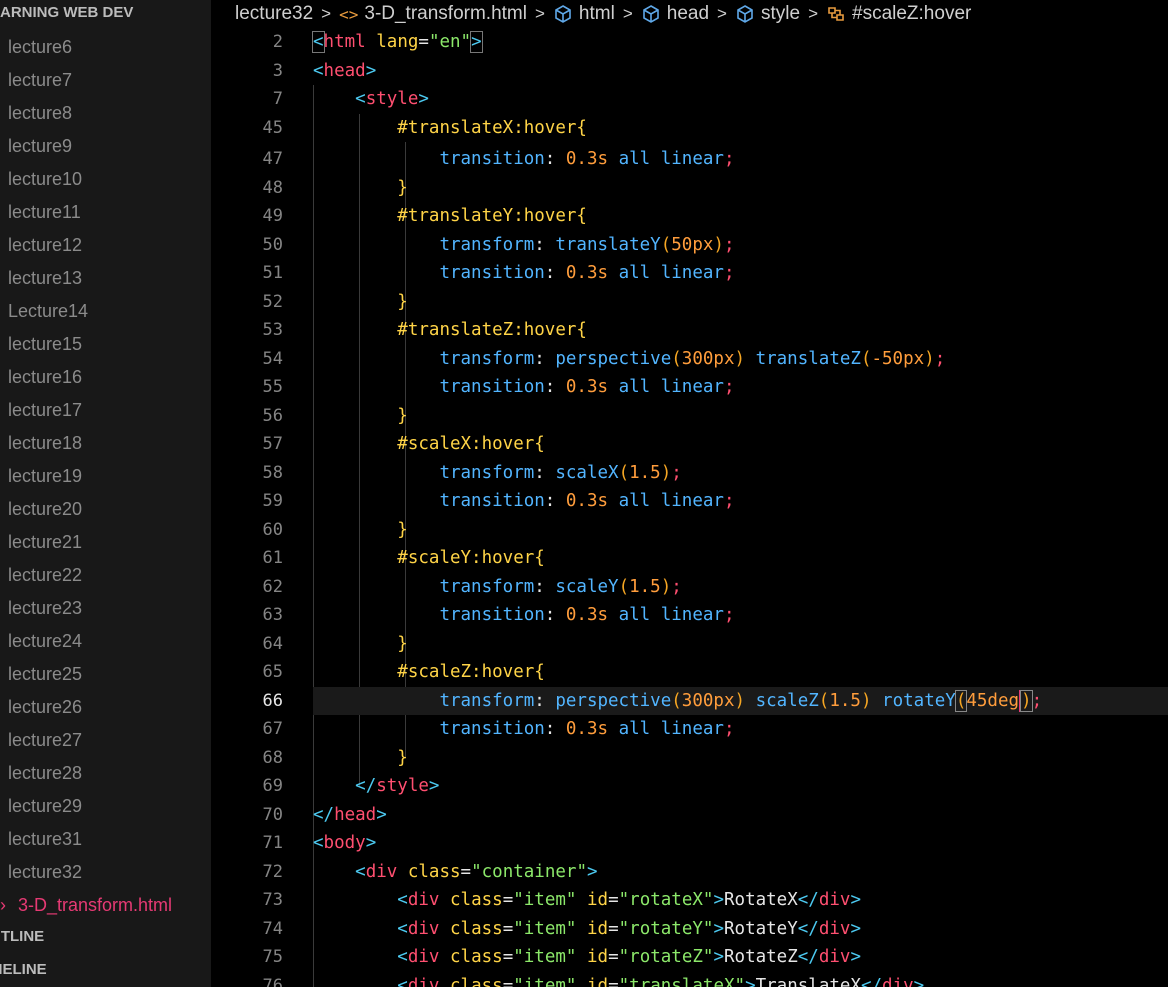 Image resolution: width=1168 pixels, height=987 pixels. I want to click on breadcrumb-style: style, so click(767, 14).